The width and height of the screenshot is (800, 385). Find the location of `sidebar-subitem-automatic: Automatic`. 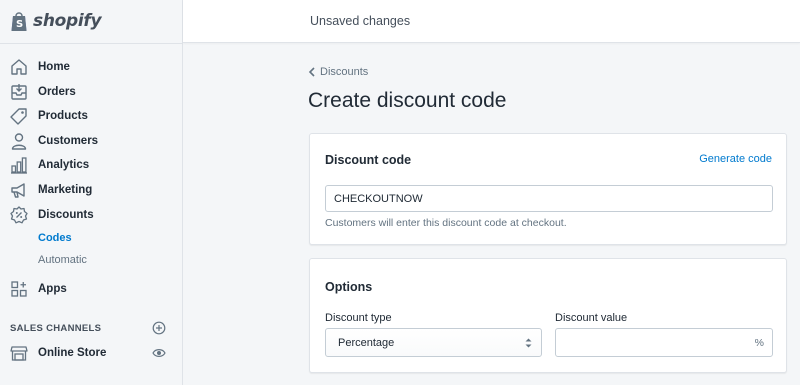

sidebar-subitem-automatic: Automatic is located at coordinates (62, 260).